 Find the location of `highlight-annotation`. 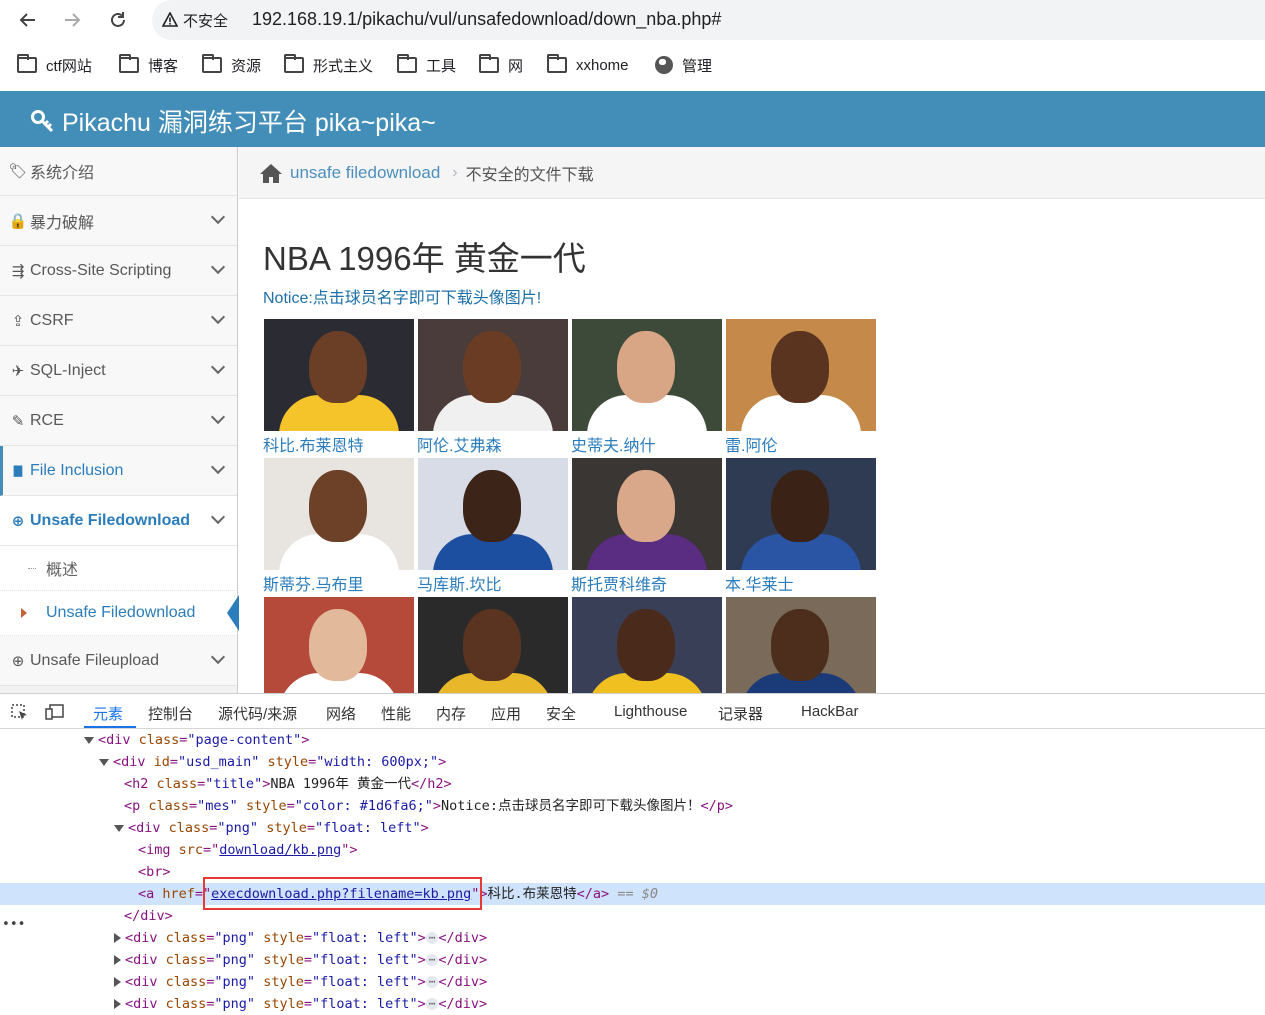

highlight-annotation is located at coordinates (342, 893).